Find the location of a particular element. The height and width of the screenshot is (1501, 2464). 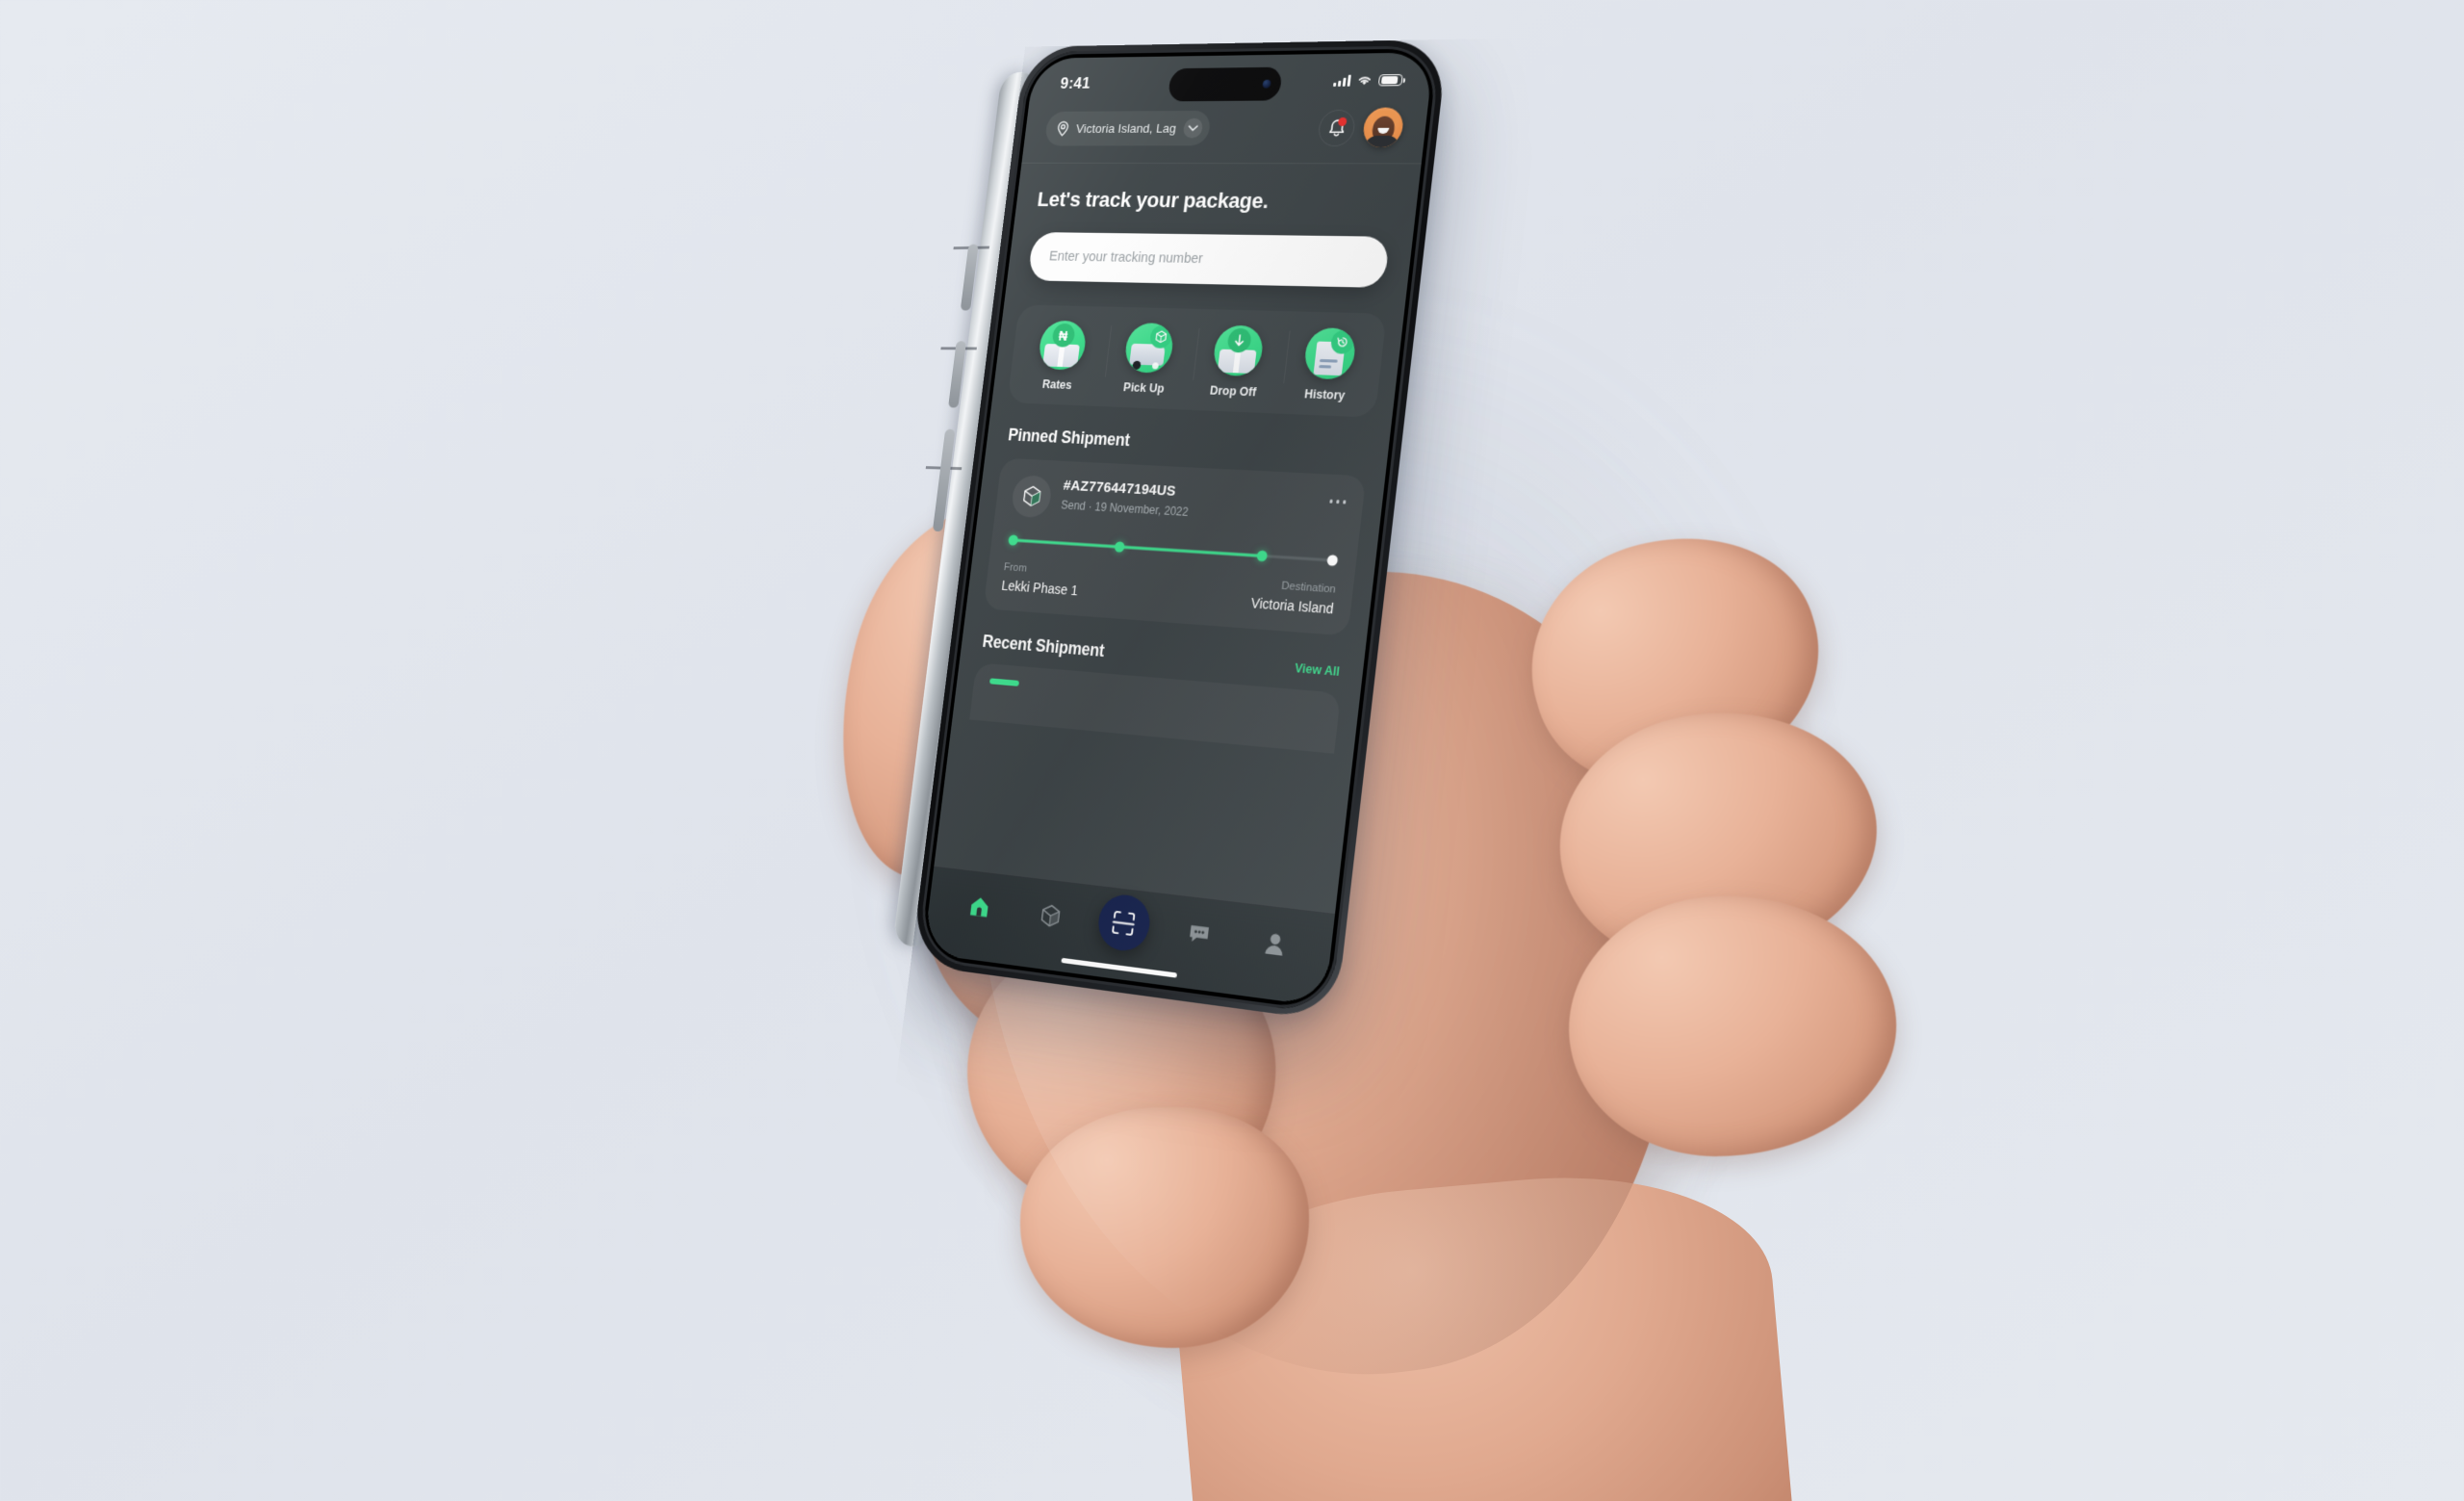

avatar is located at coordinates (1383, 128).